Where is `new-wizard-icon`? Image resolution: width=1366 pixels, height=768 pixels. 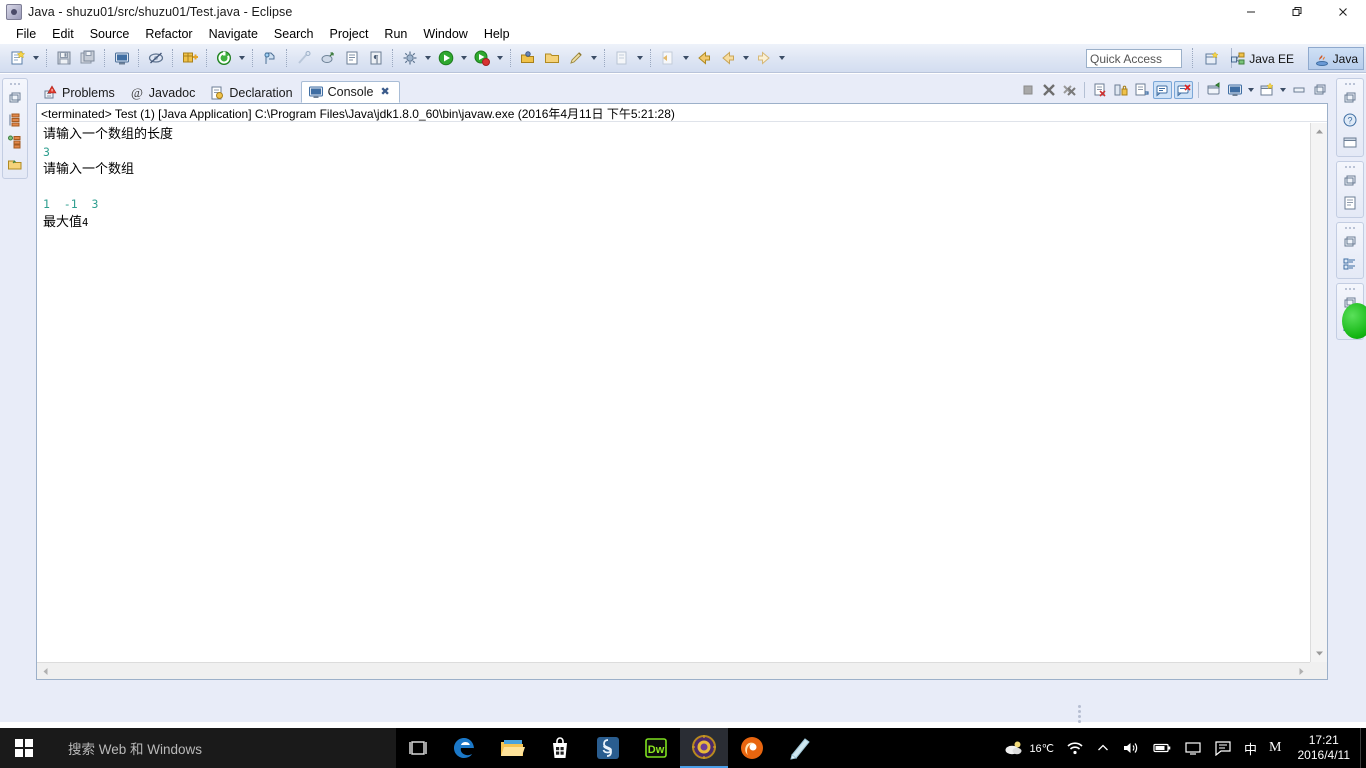 new-wizard-icon is located at coordinates (18, 58).